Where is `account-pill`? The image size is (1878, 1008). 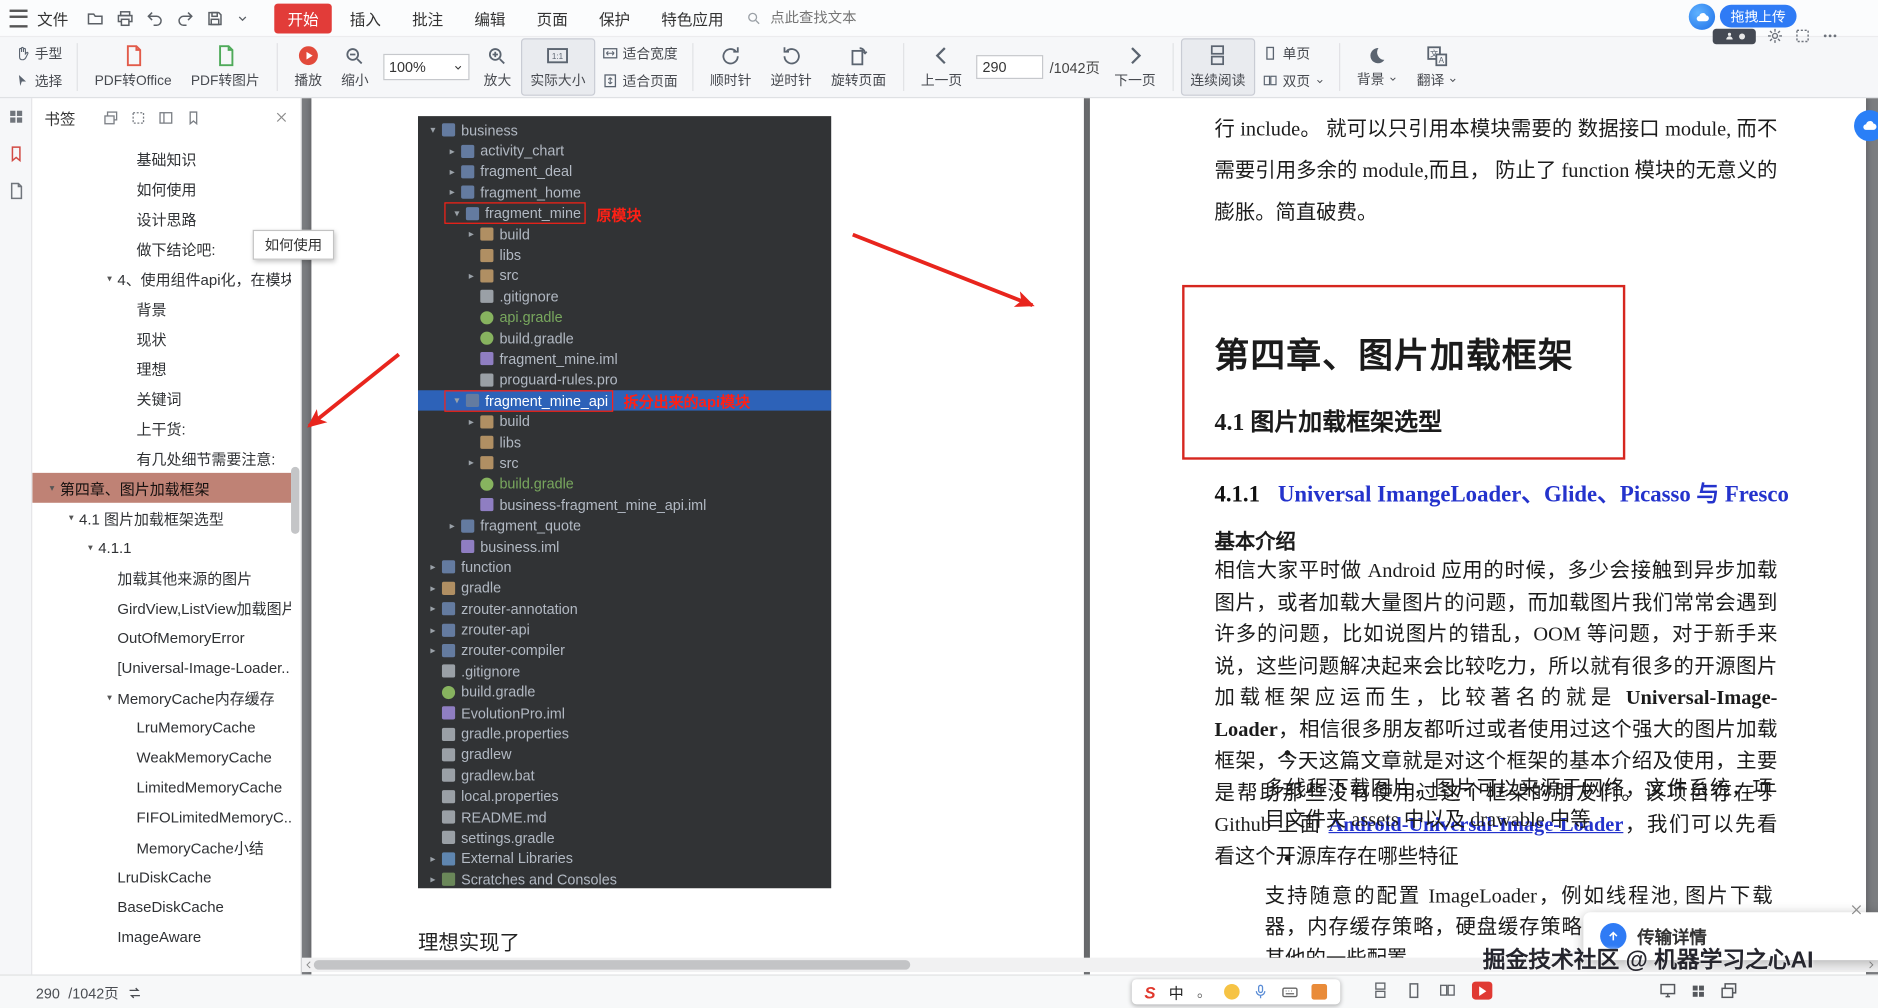
account-pill is located at coordinates (1734, 36).